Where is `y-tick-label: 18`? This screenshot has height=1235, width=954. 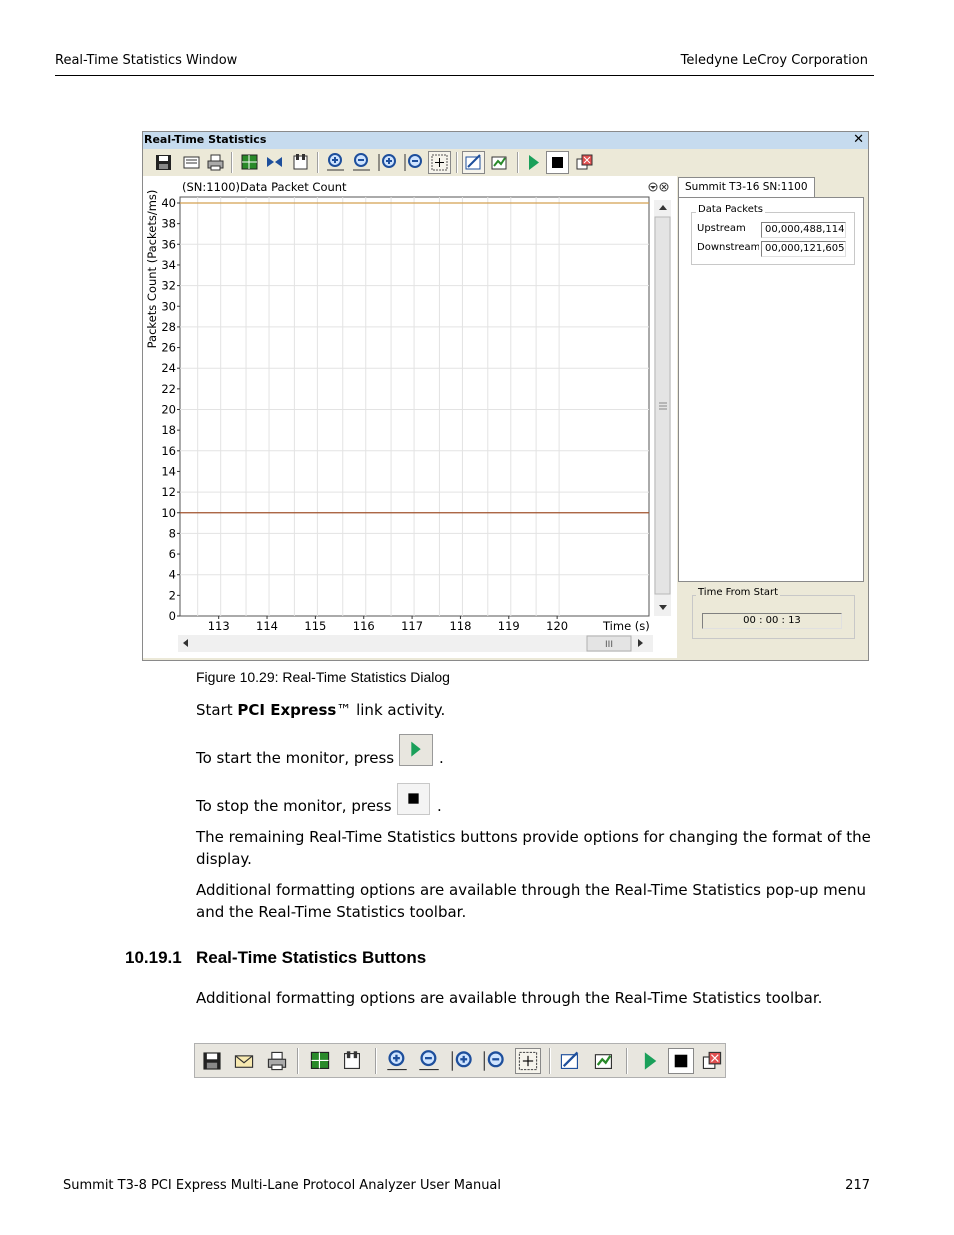
y-tick-label: 18 is located at coordinates (168, 430).